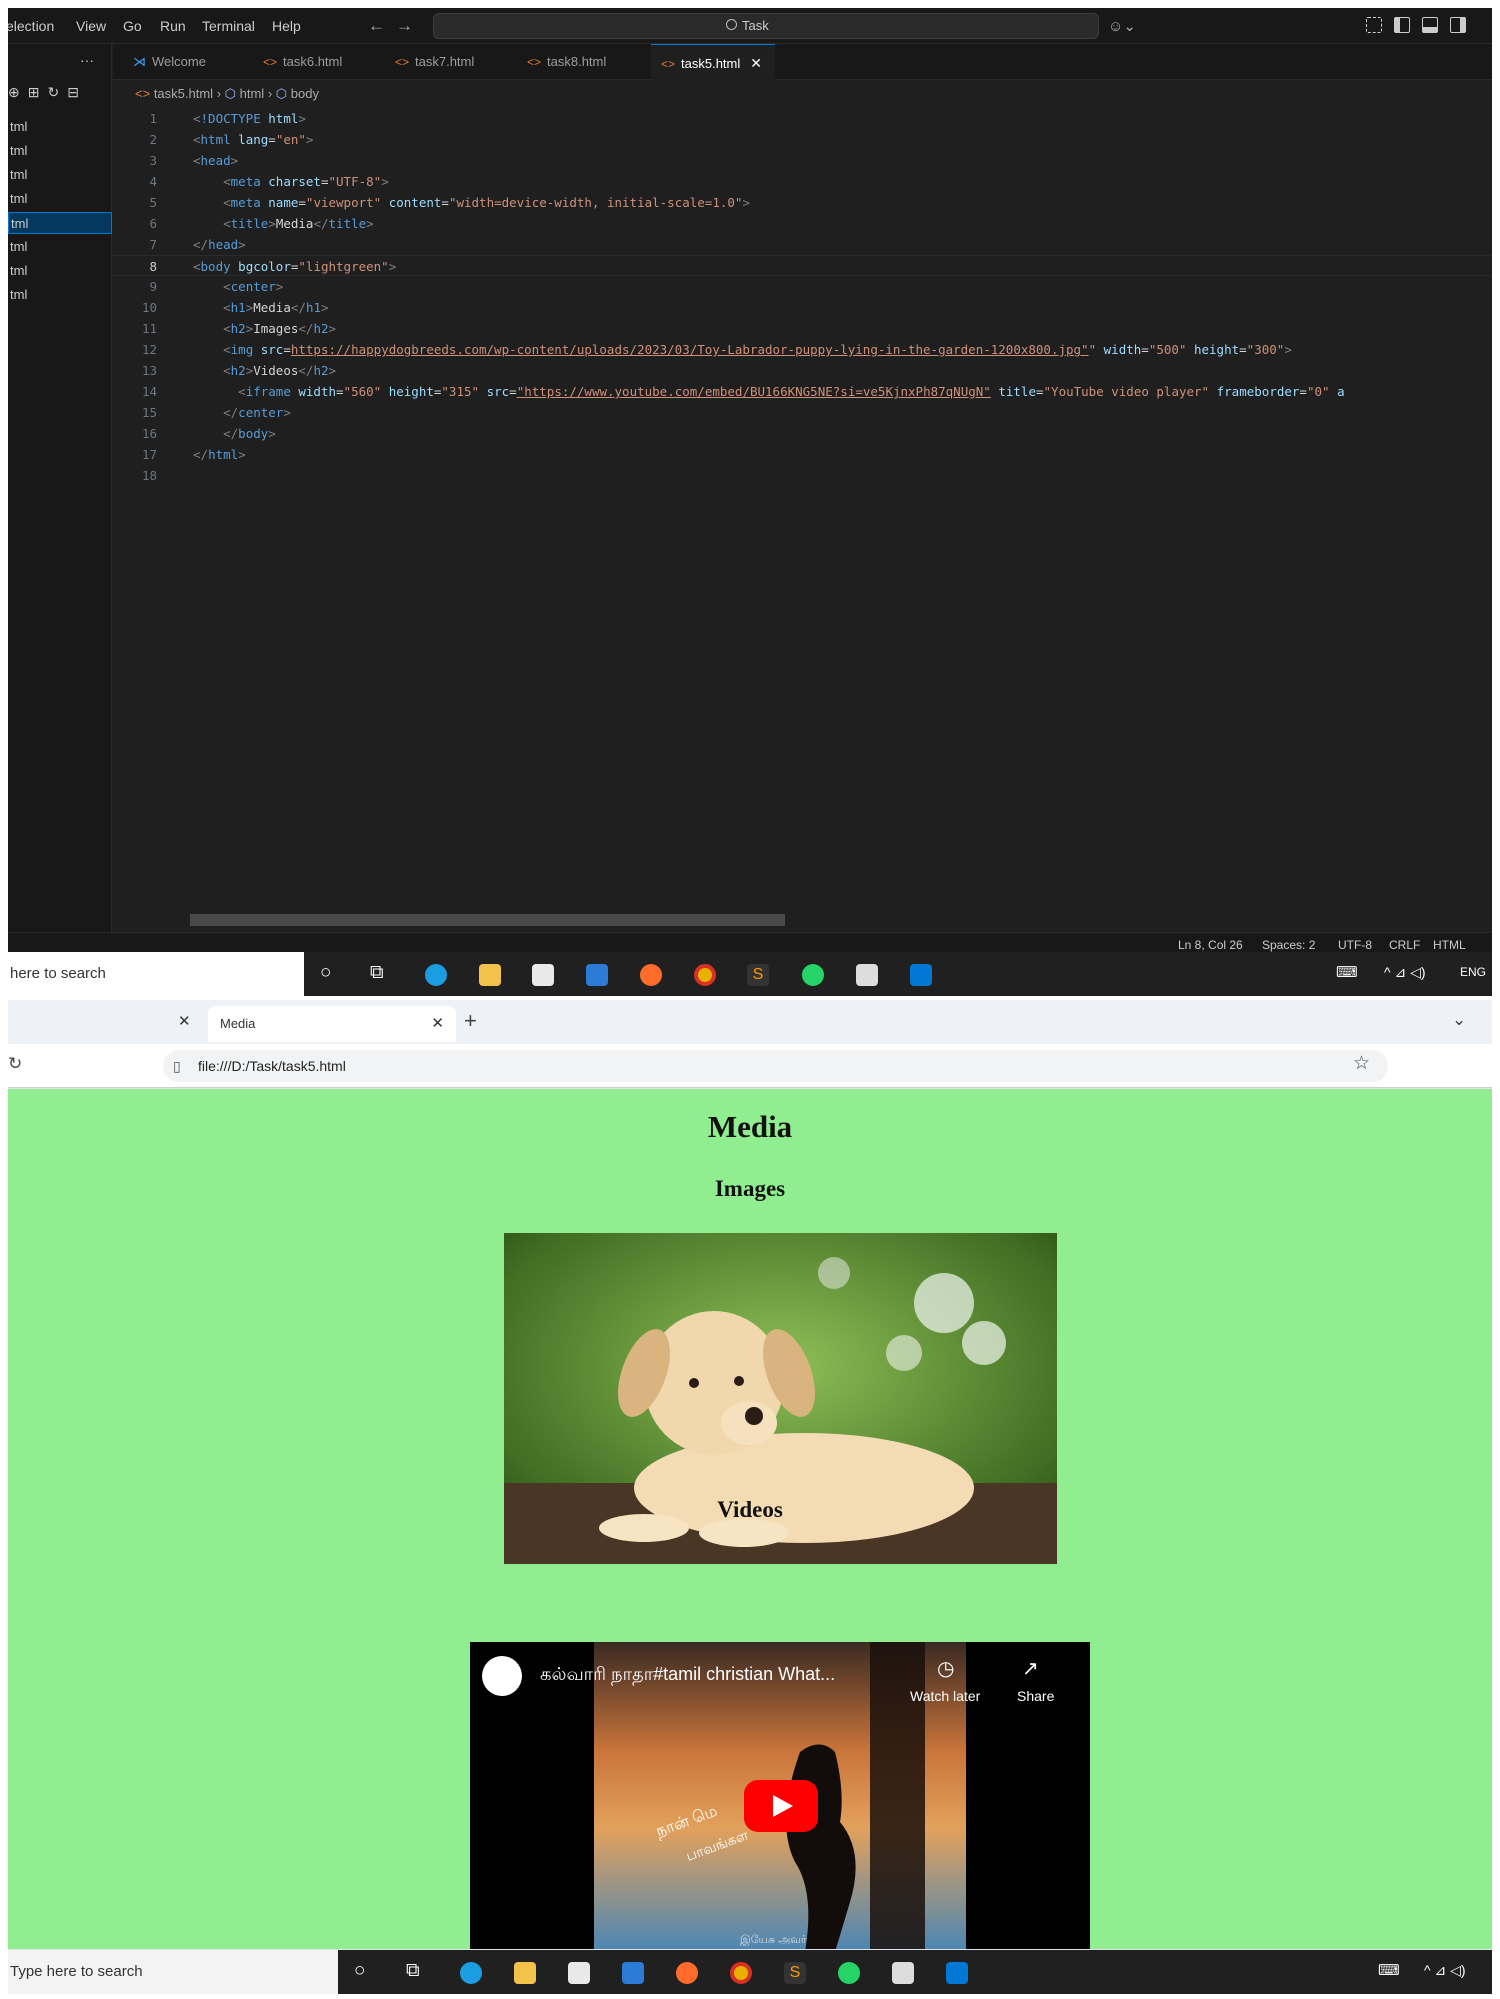 Image resolution: width=1500 pixels, height=1999 pixels. What do you see at coordinates (60, 223) in the screenshot?
I see `explorer-file-selected: tml` at bounding box center [60, 223].